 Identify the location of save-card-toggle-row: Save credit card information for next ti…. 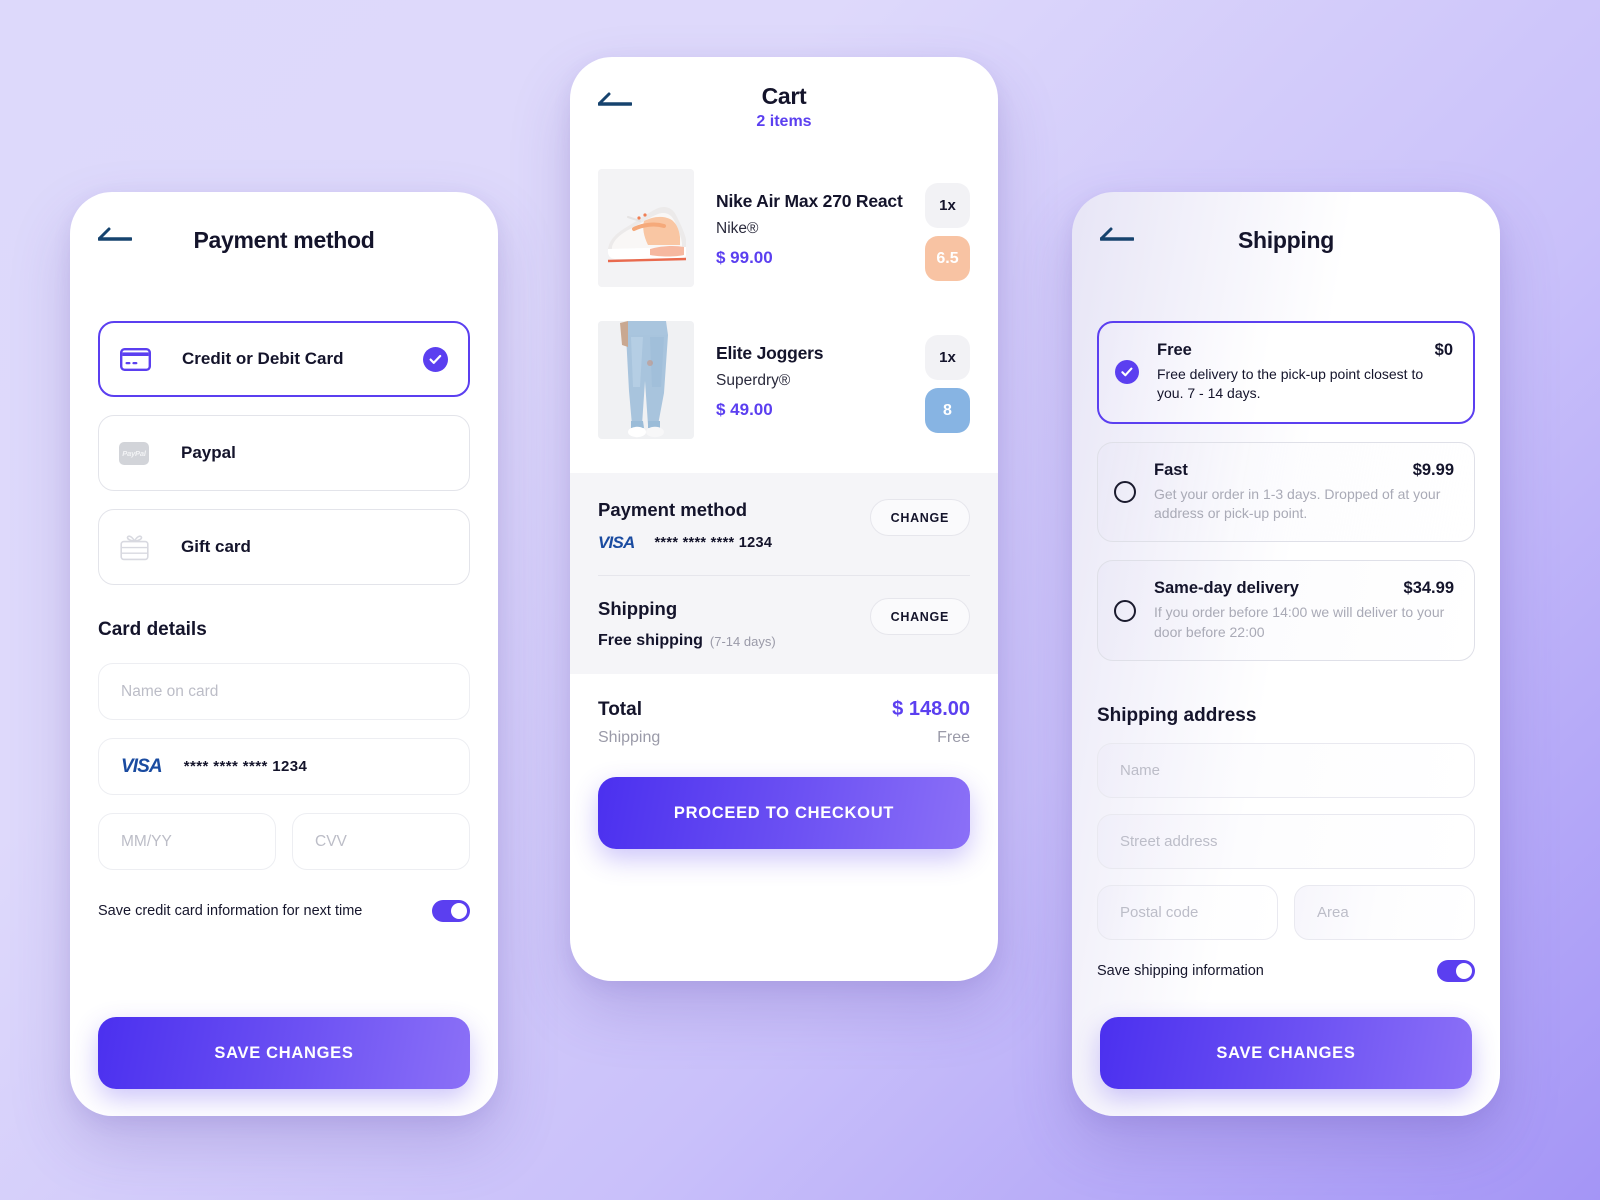
(284, 896).